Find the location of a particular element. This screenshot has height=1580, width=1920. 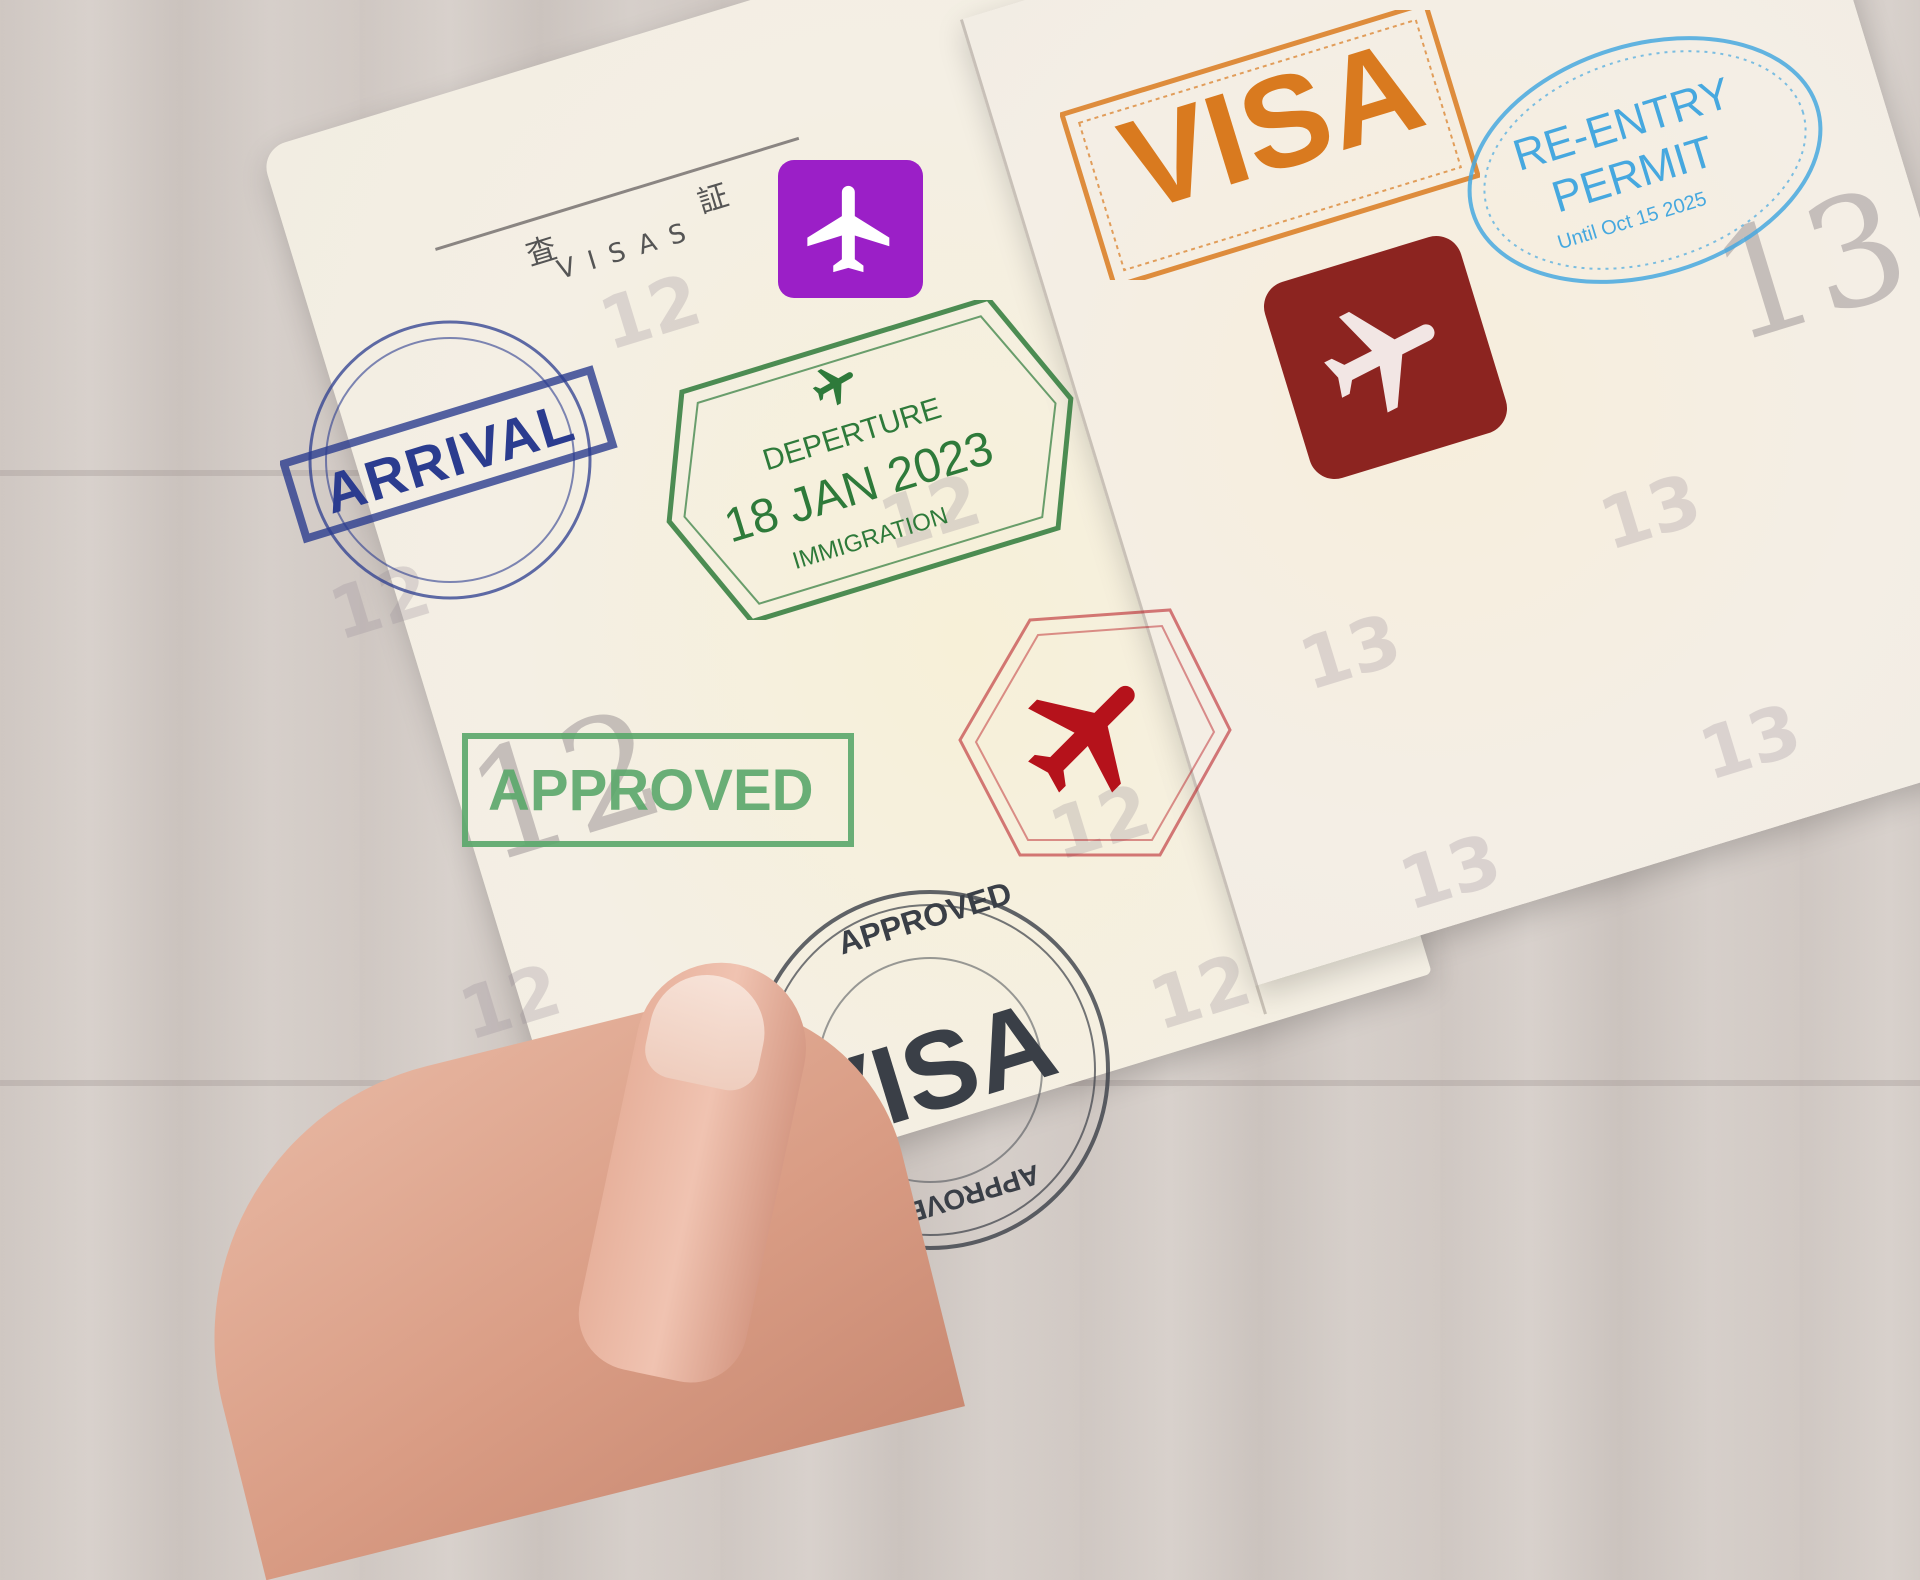

approved-green-label: APPROVED is located at coordinates (651, 790).